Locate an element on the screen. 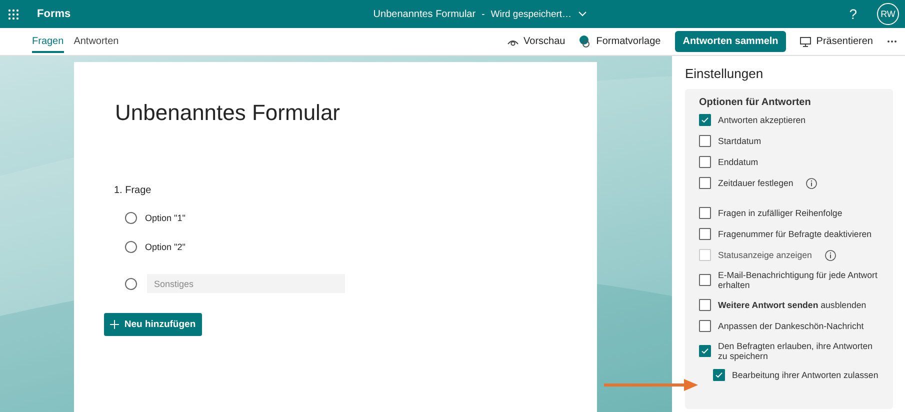 This screenshot has height=412, width=905. app-launcher-icon is located at coordinates (13, 14).